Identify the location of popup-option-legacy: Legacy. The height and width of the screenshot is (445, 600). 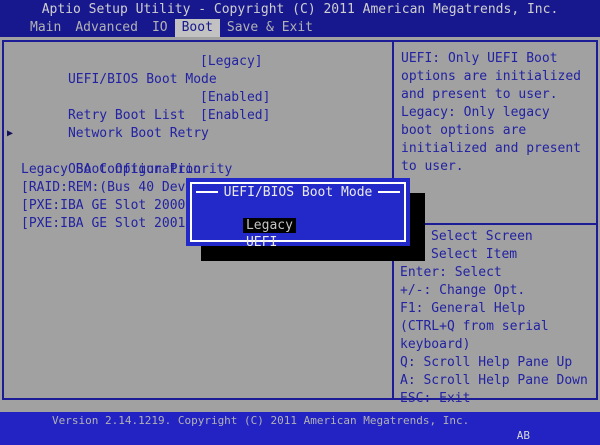
(298, 216).